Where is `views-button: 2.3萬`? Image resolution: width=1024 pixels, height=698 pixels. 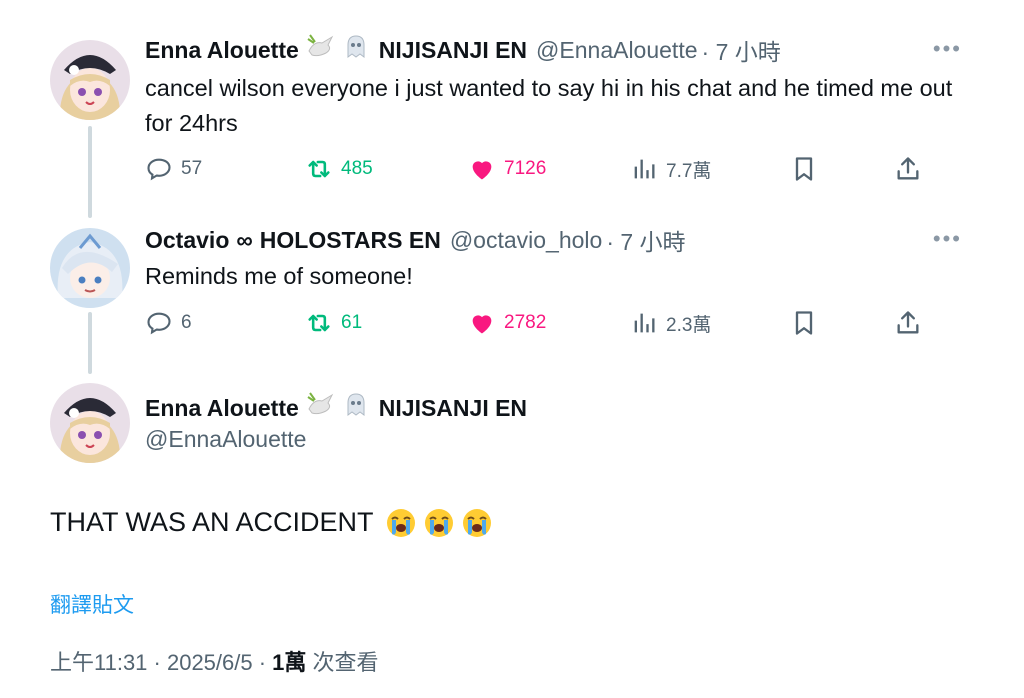
views-button: 2.3萬 is located at coordinates (670, 323).